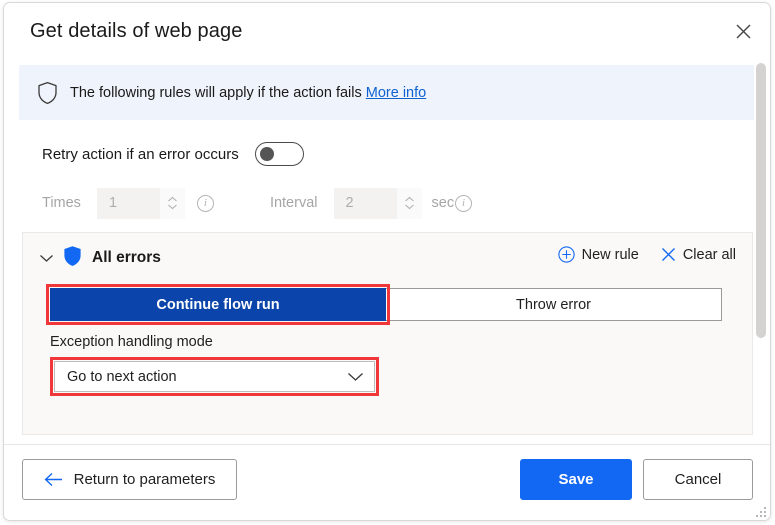 This screenshot has width=775, height=525. I want to click on page-title: Get details of web page, so click(136, 31).